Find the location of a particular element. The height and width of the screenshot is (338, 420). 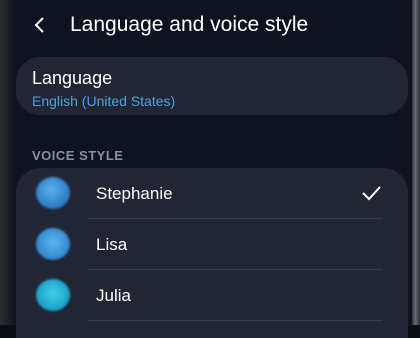

page-title: Language and voice style is located at coordinates (189, 24).